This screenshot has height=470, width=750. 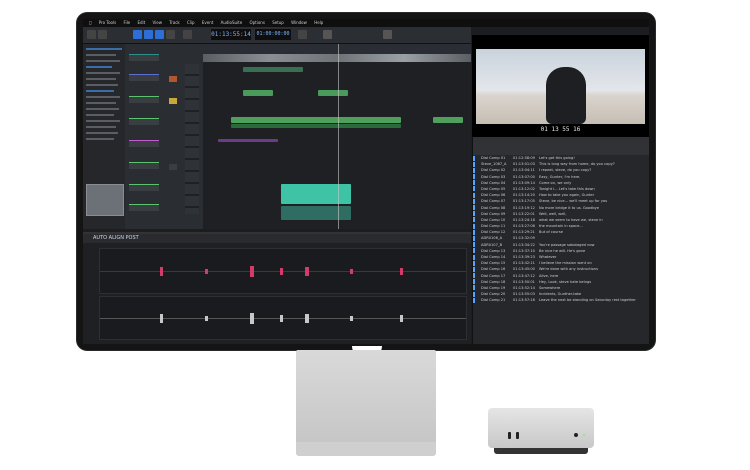 I want to click on shuffle-mode-button, so click(x=91, y=34).